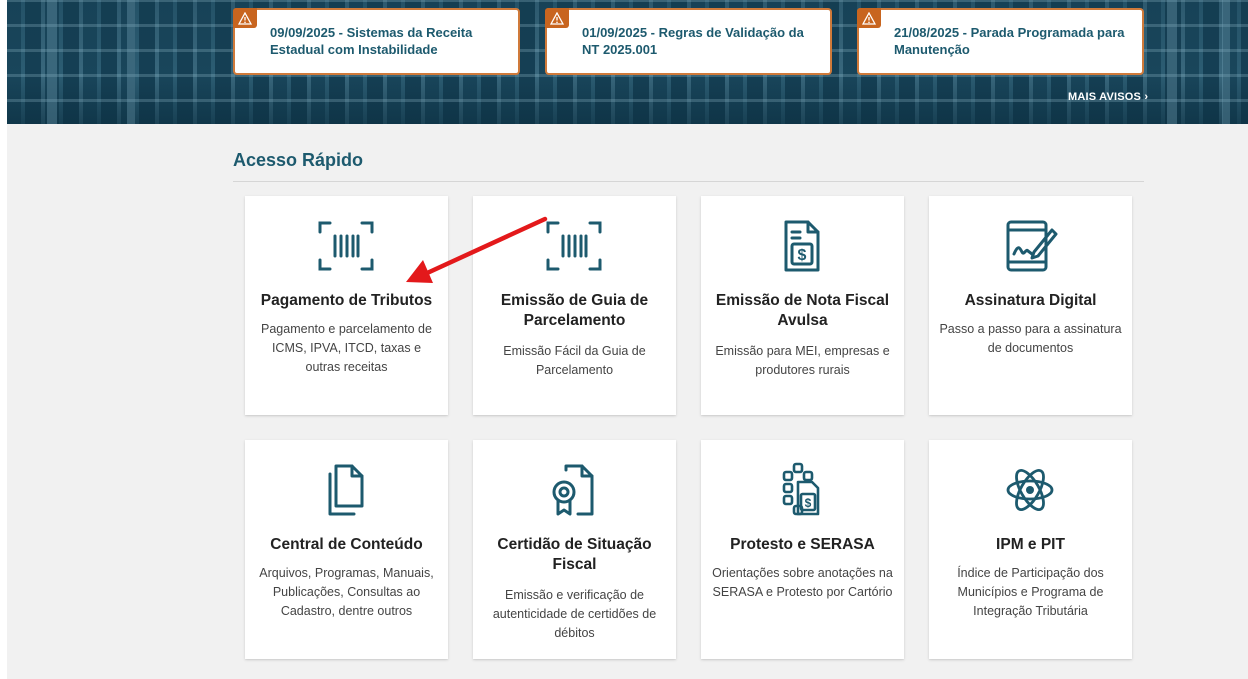 The image size is (1248, 679). Describe the element at coordinates (298, 160) in the screenshot. I see `section-title: Acesso Rápido` at that location.